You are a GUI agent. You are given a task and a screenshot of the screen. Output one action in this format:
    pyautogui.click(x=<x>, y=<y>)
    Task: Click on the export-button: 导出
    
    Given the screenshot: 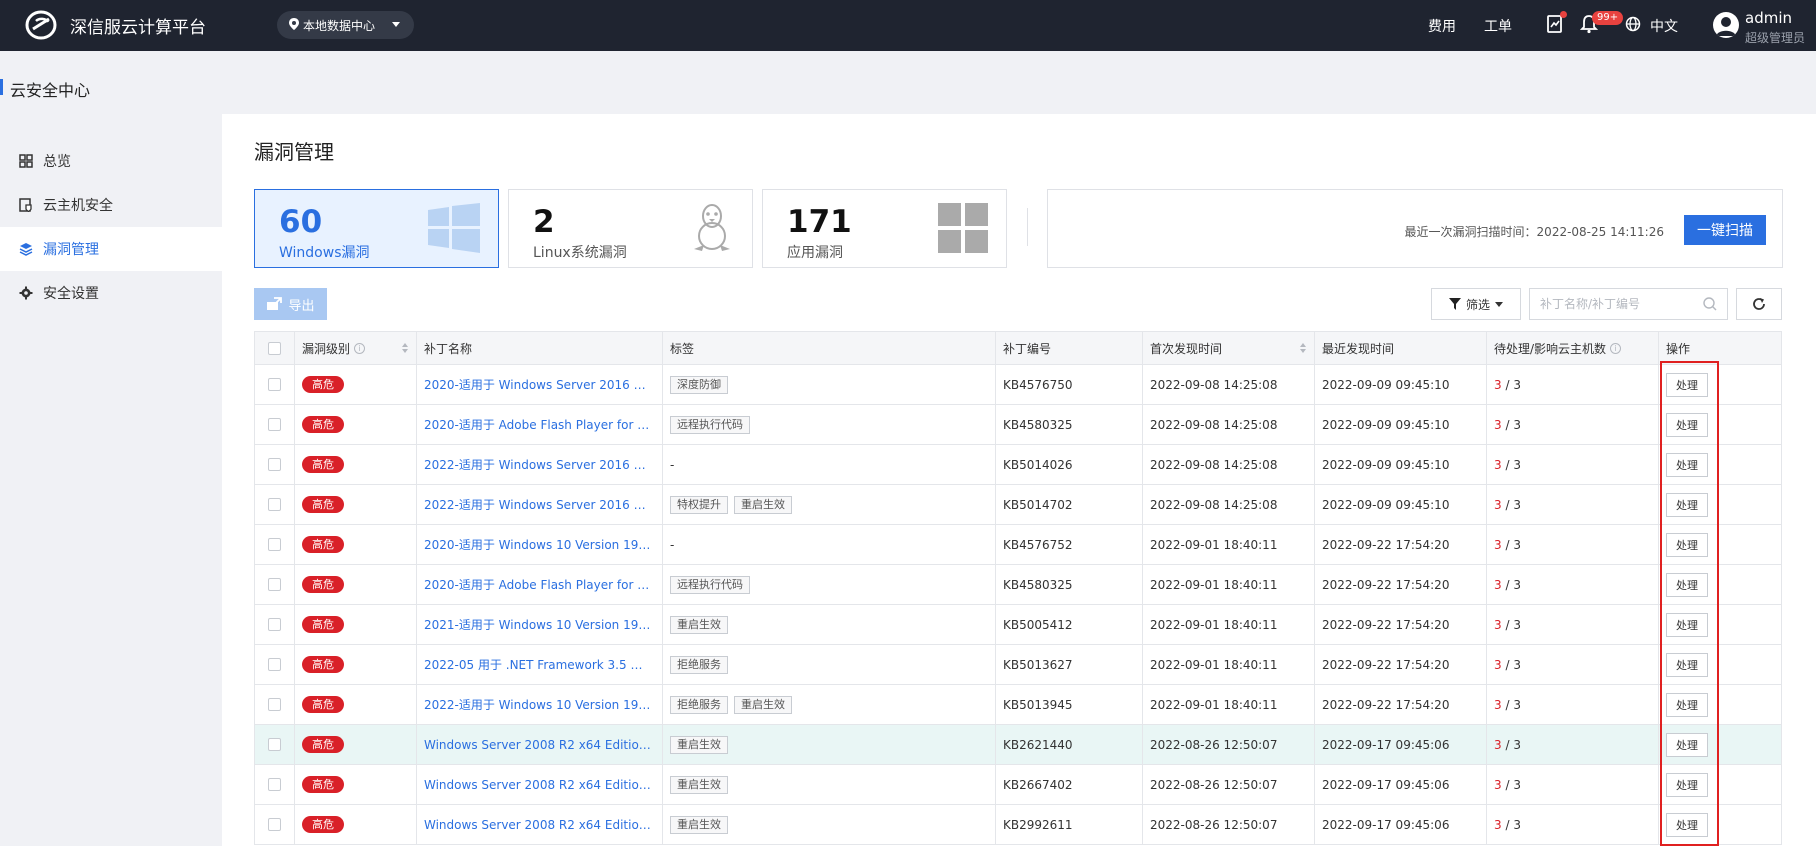 What is the action you would take?
    pyautogui.click(x=290, y=304)
    